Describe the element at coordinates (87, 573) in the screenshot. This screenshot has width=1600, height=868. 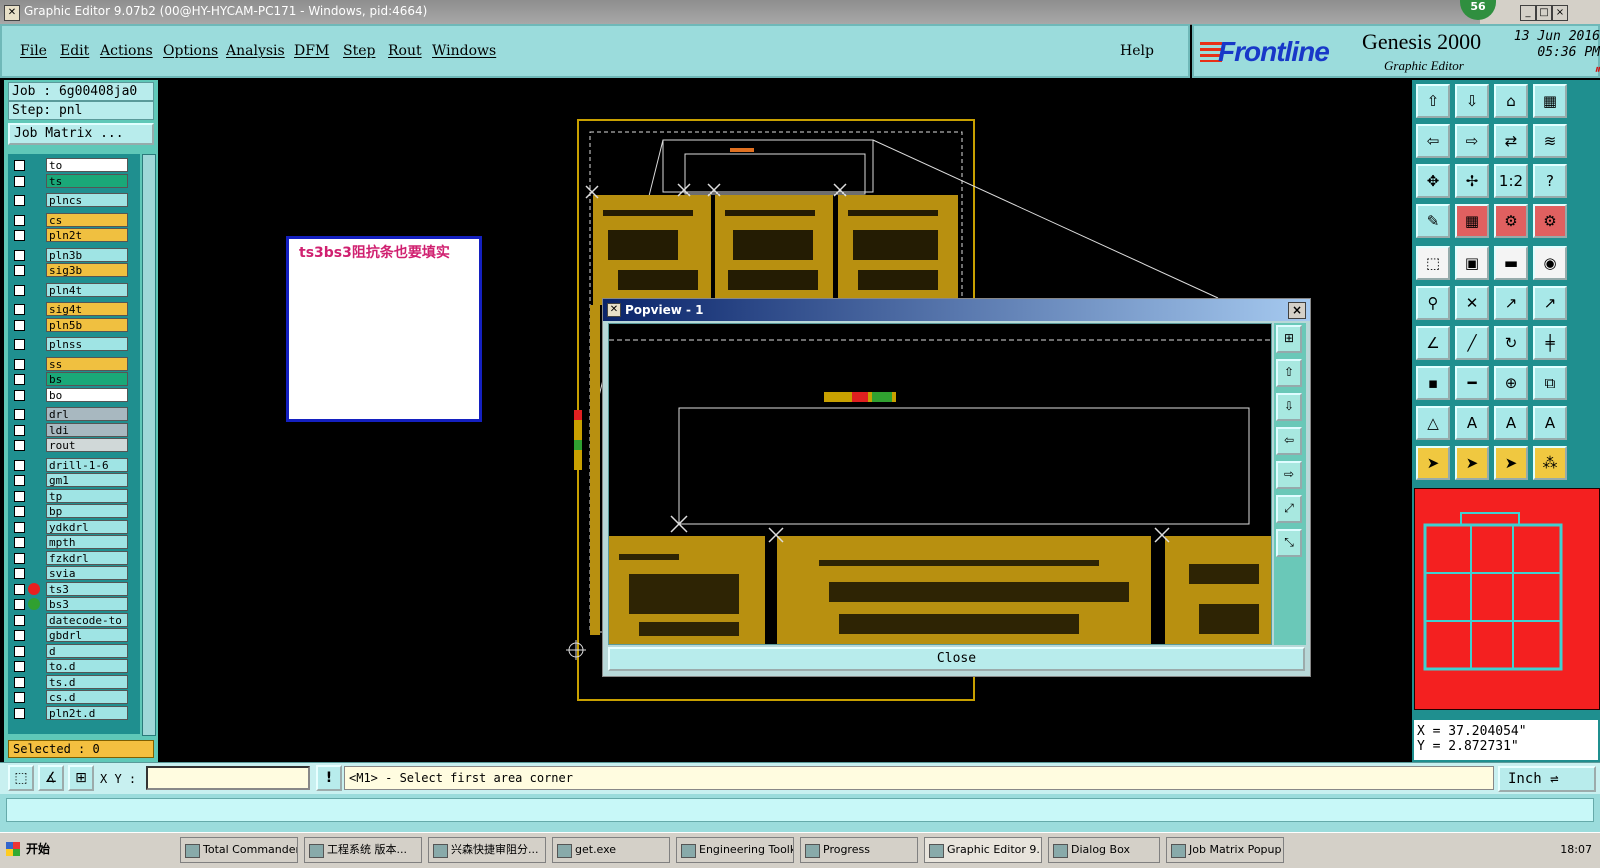
I see `layer-name: svia` at that location.